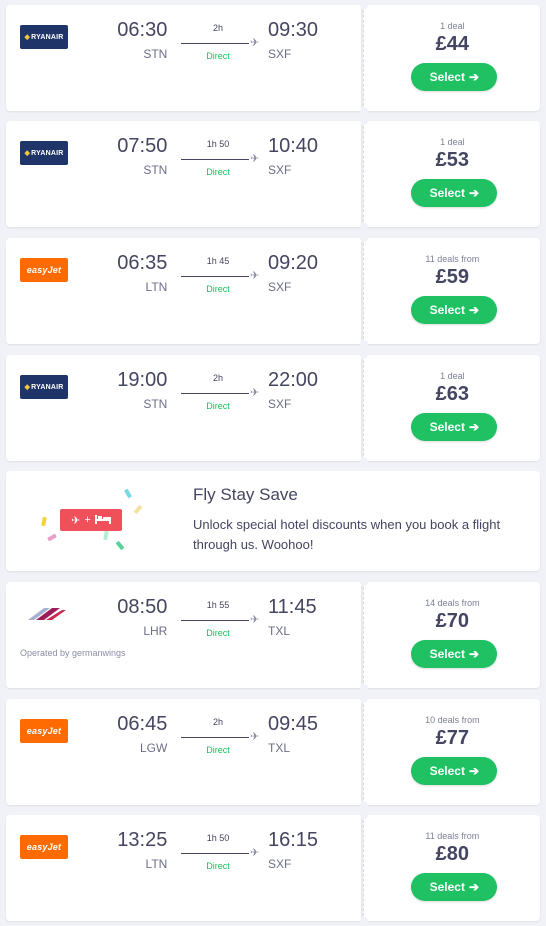 This screenshot has height=926, width=546. What do you see at coordinates (142, 30) in the screenshot?
I see `departure-time: 06:30` at bounding box center [142, 30].